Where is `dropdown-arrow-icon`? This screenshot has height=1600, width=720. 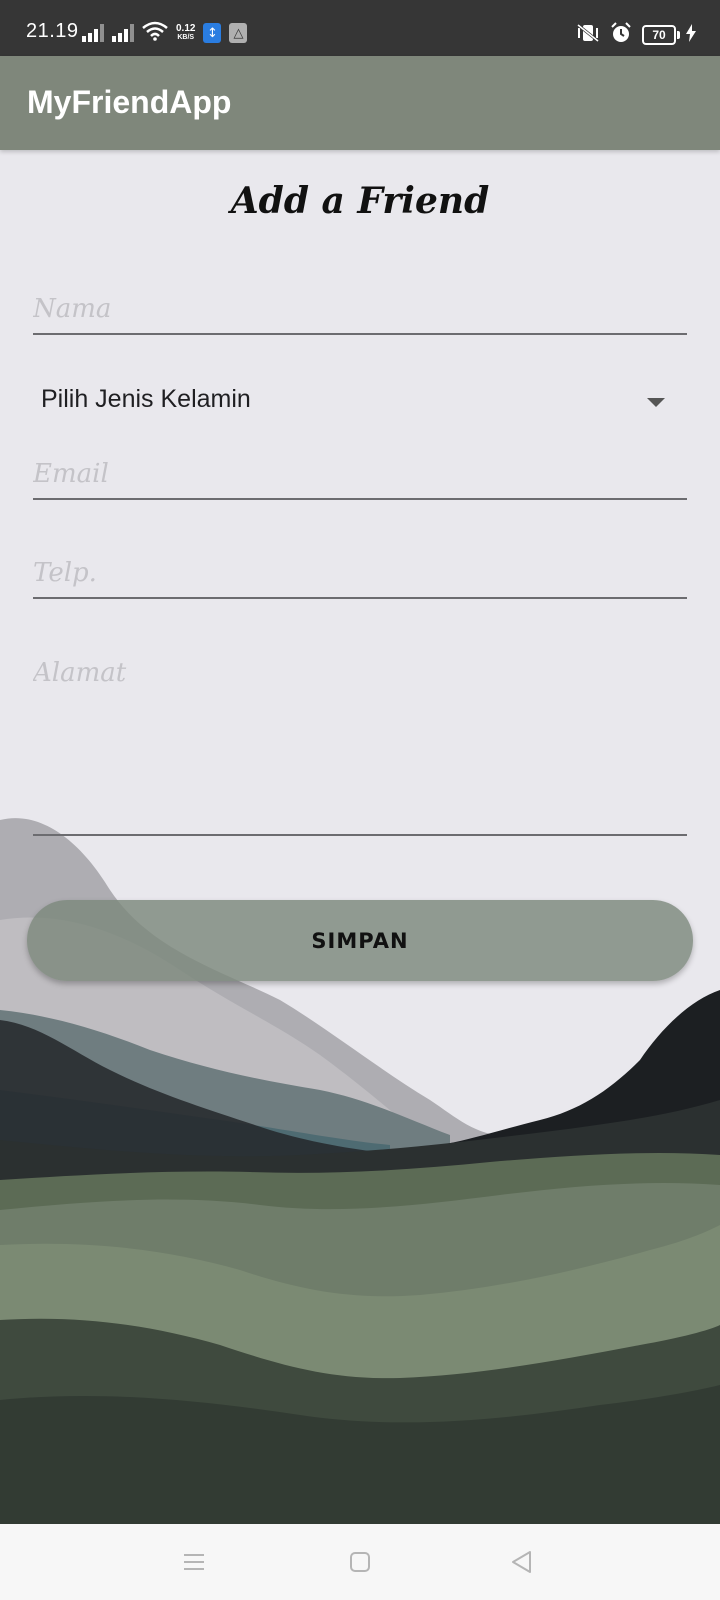
dropdown-arrow-icon is located at coordinates (656, 402).